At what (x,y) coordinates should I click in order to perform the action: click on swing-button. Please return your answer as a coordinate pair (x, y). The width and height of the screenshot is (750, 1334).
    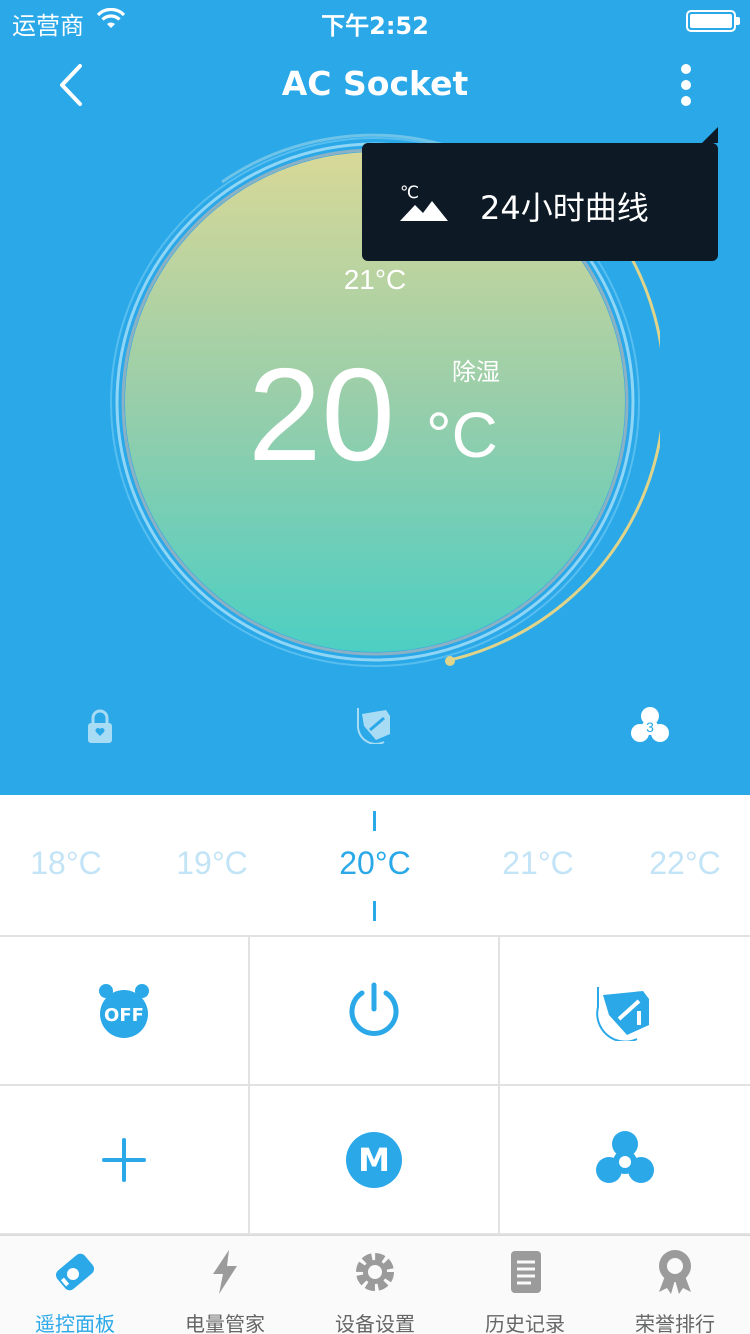
    Looking at the image, I should click on (625, 1011).